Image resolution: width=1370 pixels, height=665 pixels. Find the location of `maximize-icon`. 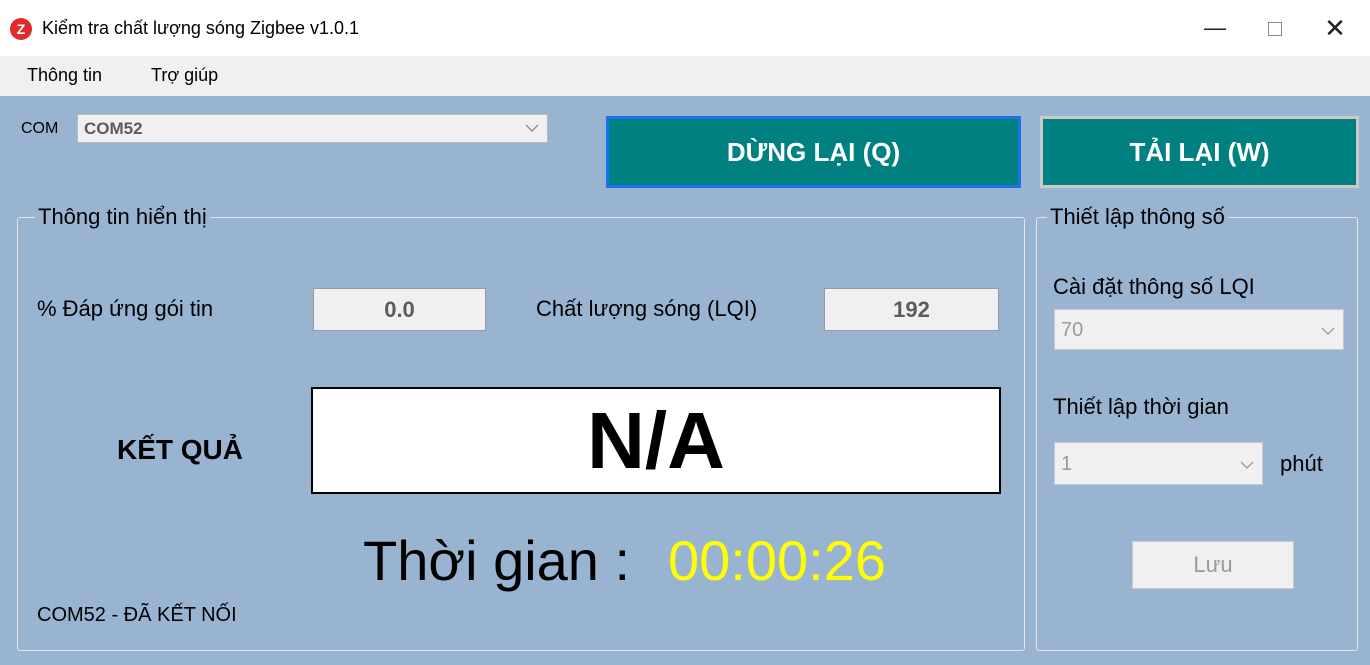

maximize-icon is located at coordinates (1275, 29).